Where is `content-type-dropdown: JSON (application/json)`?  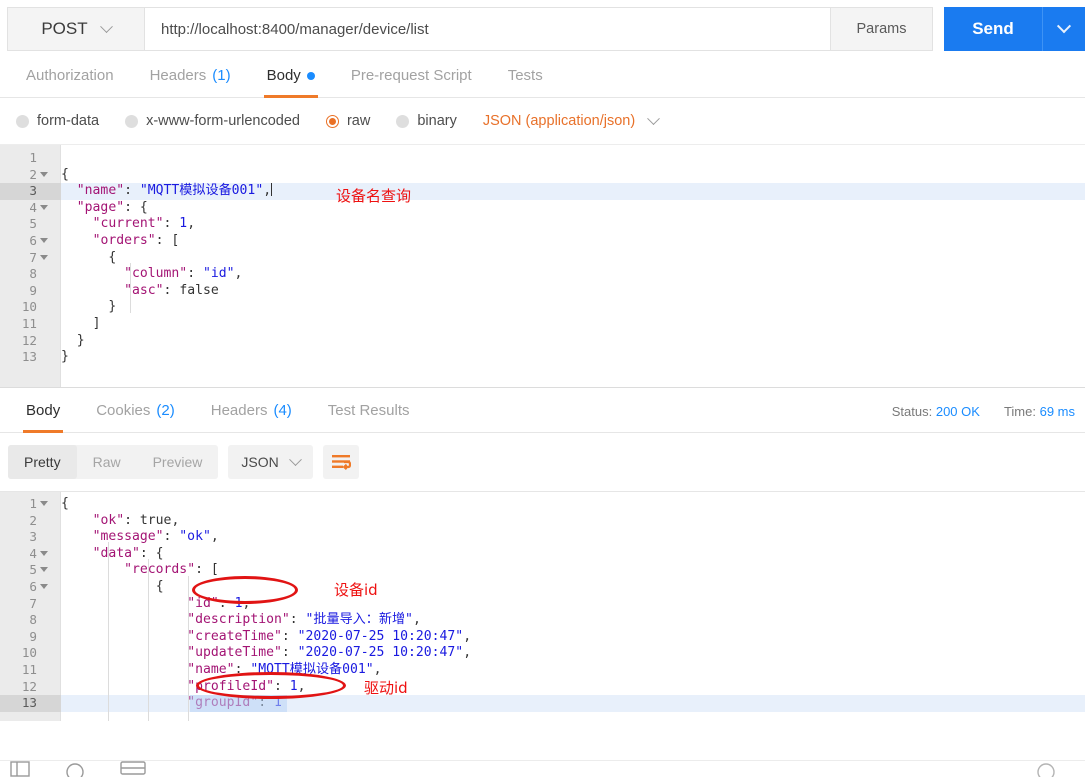 content-type-dropdown: JSON (application/json) is located at coordinates (571, 120).